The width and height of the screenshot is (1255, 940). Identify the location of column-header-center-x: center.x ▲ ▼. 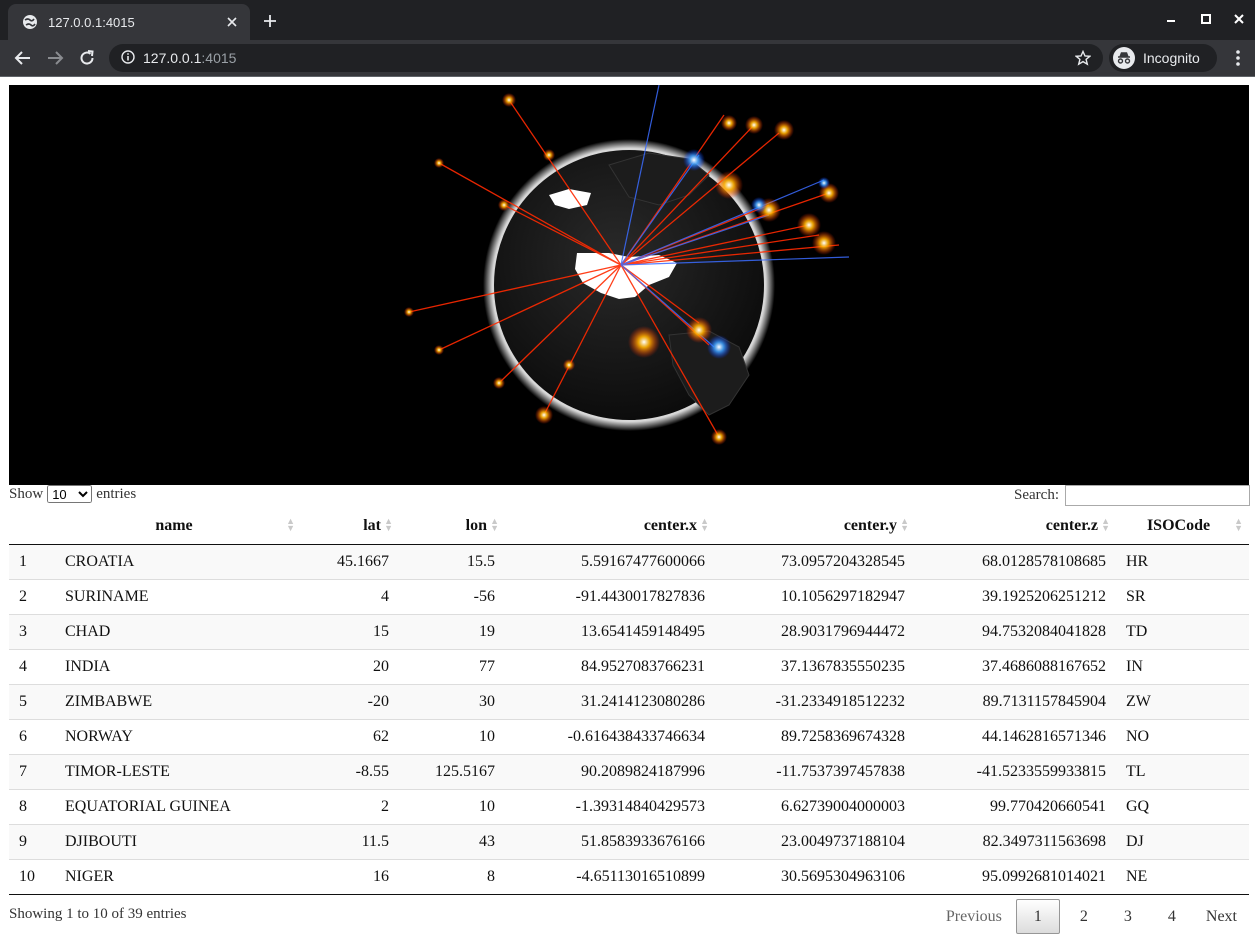
(610, 526).